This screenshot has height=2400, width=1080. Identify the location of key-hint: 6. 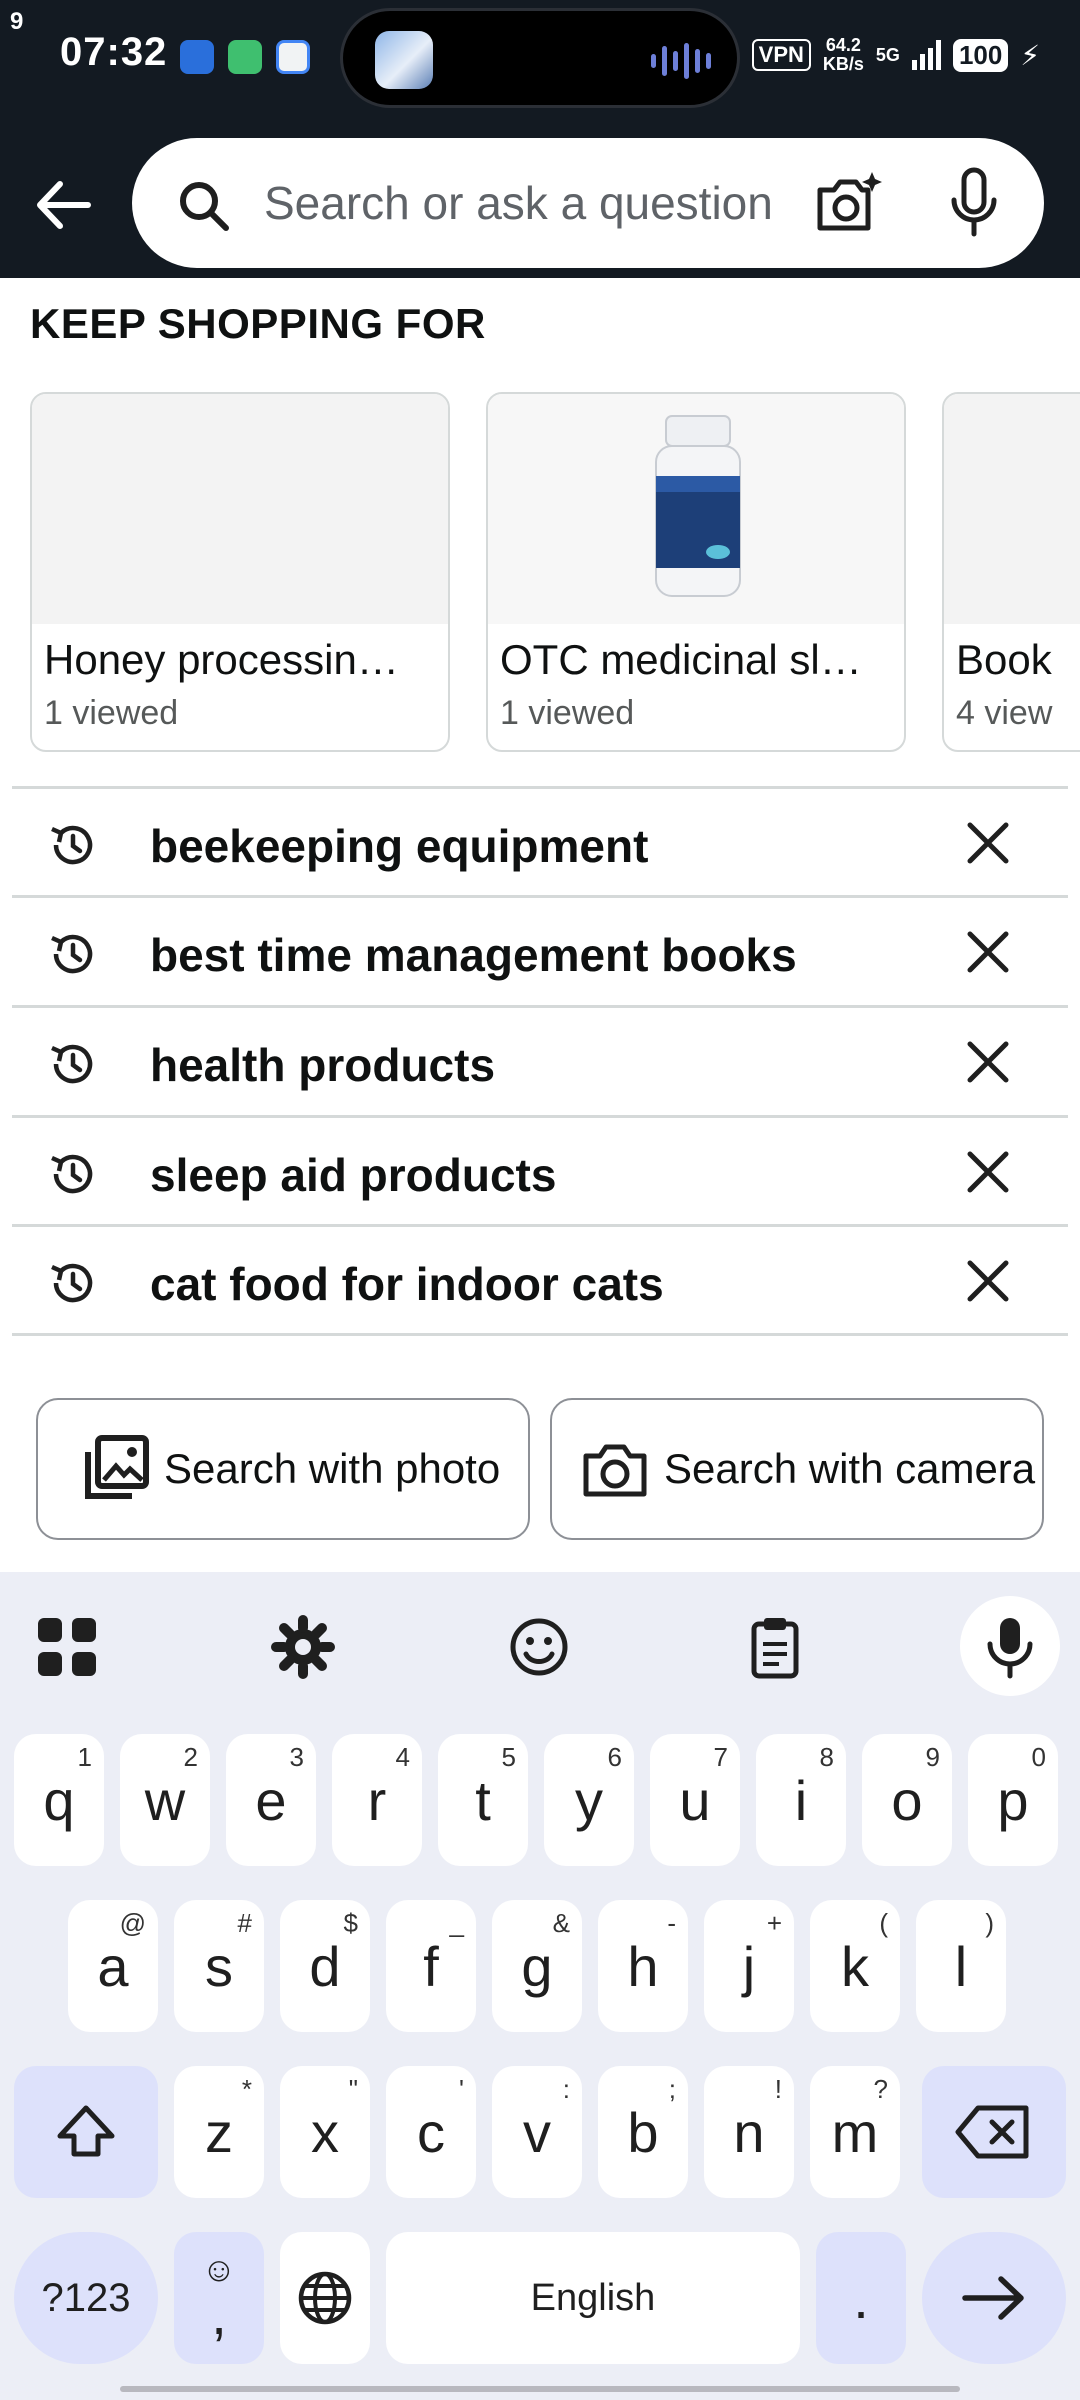
(614, 1757).